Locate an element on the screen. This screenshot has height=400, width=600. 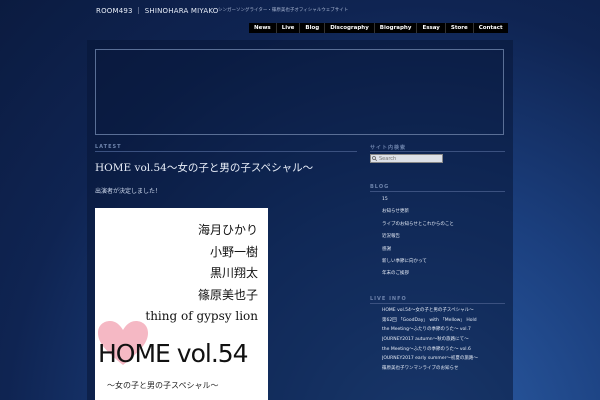
flyer-event-tagline: ～女の子と男の子スペシャル～ is located at coordinates (163, 385).